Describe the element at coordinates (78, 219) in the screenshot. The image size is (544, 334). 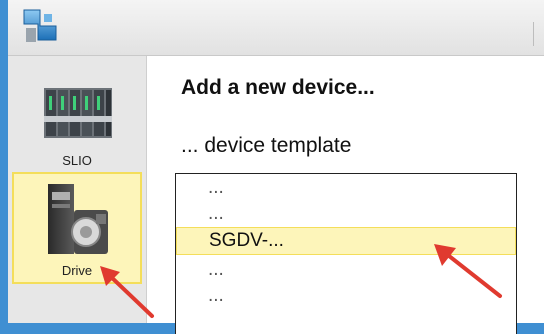
I see `servo-drive-icon` at that location.